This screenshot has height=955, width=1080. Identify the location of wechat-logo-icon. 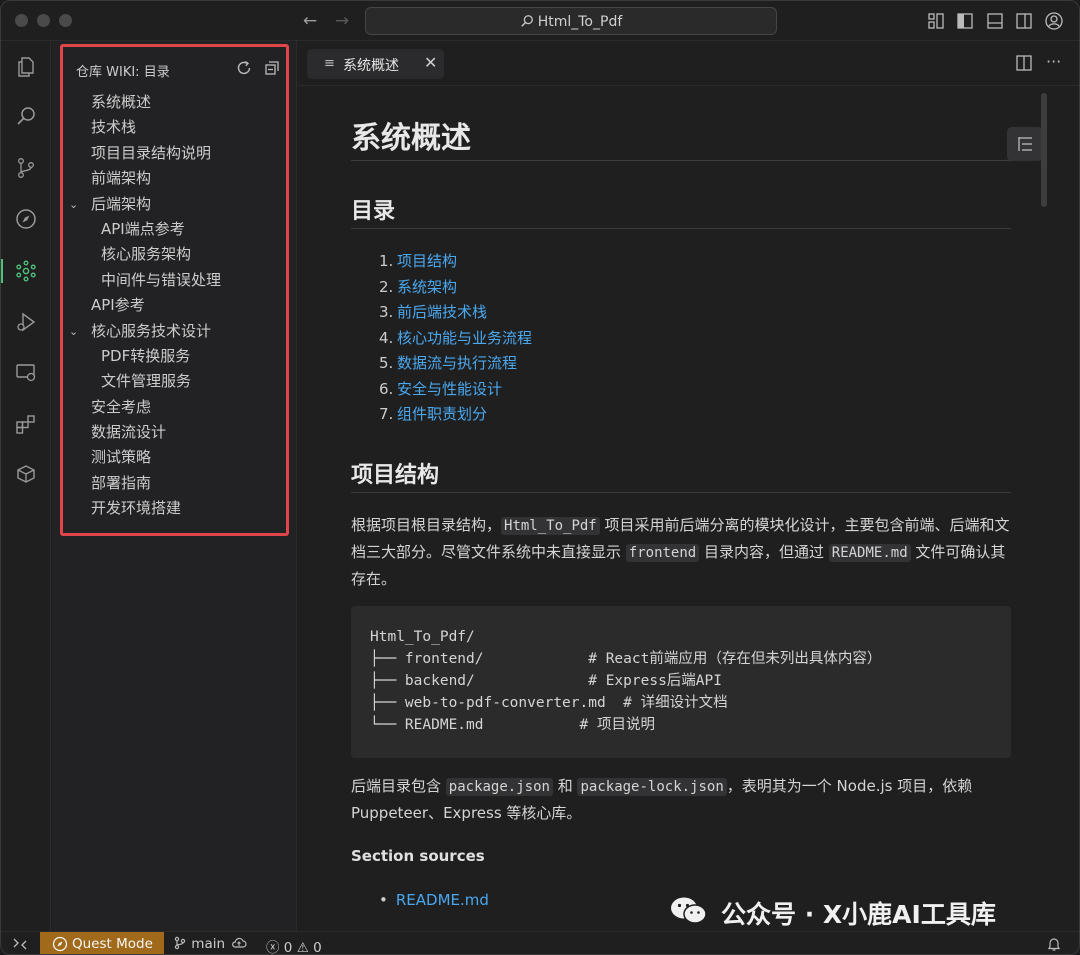
(689, 911).